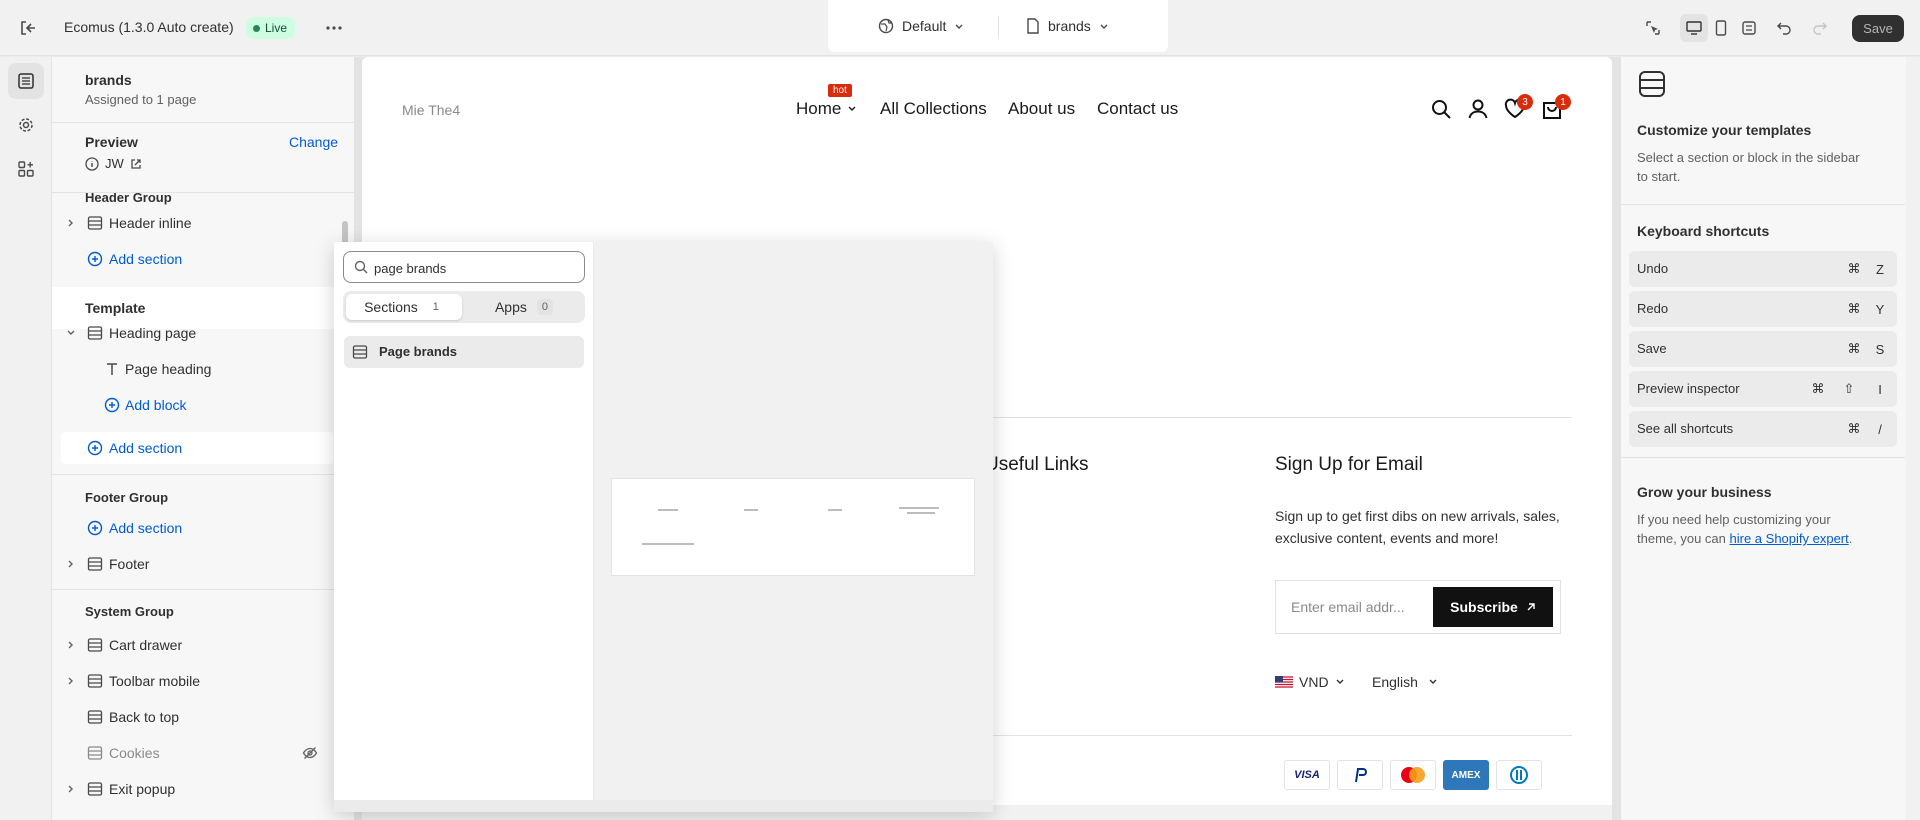 This screenshot has height=820, width=1920. I want to click on section-toolbar-mobile: Toolbar mobile, so click(203, 681).